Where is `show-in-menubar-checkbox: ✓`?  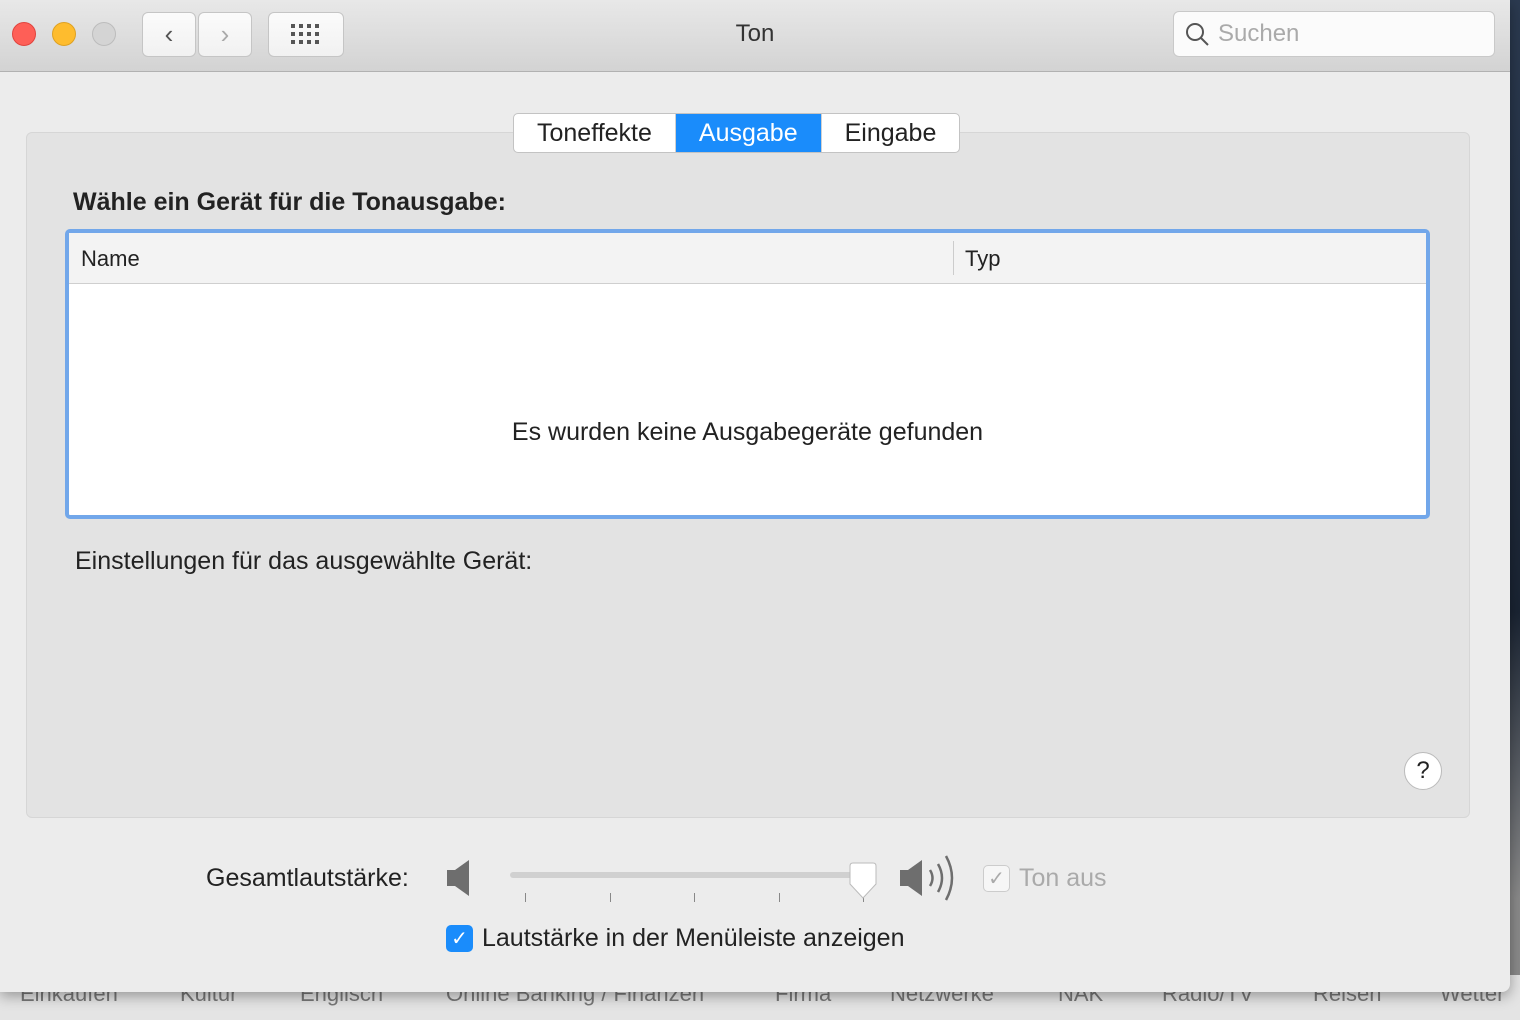 show-in-menubar-checkbox: ✓ is located at coordinates (459, 938).